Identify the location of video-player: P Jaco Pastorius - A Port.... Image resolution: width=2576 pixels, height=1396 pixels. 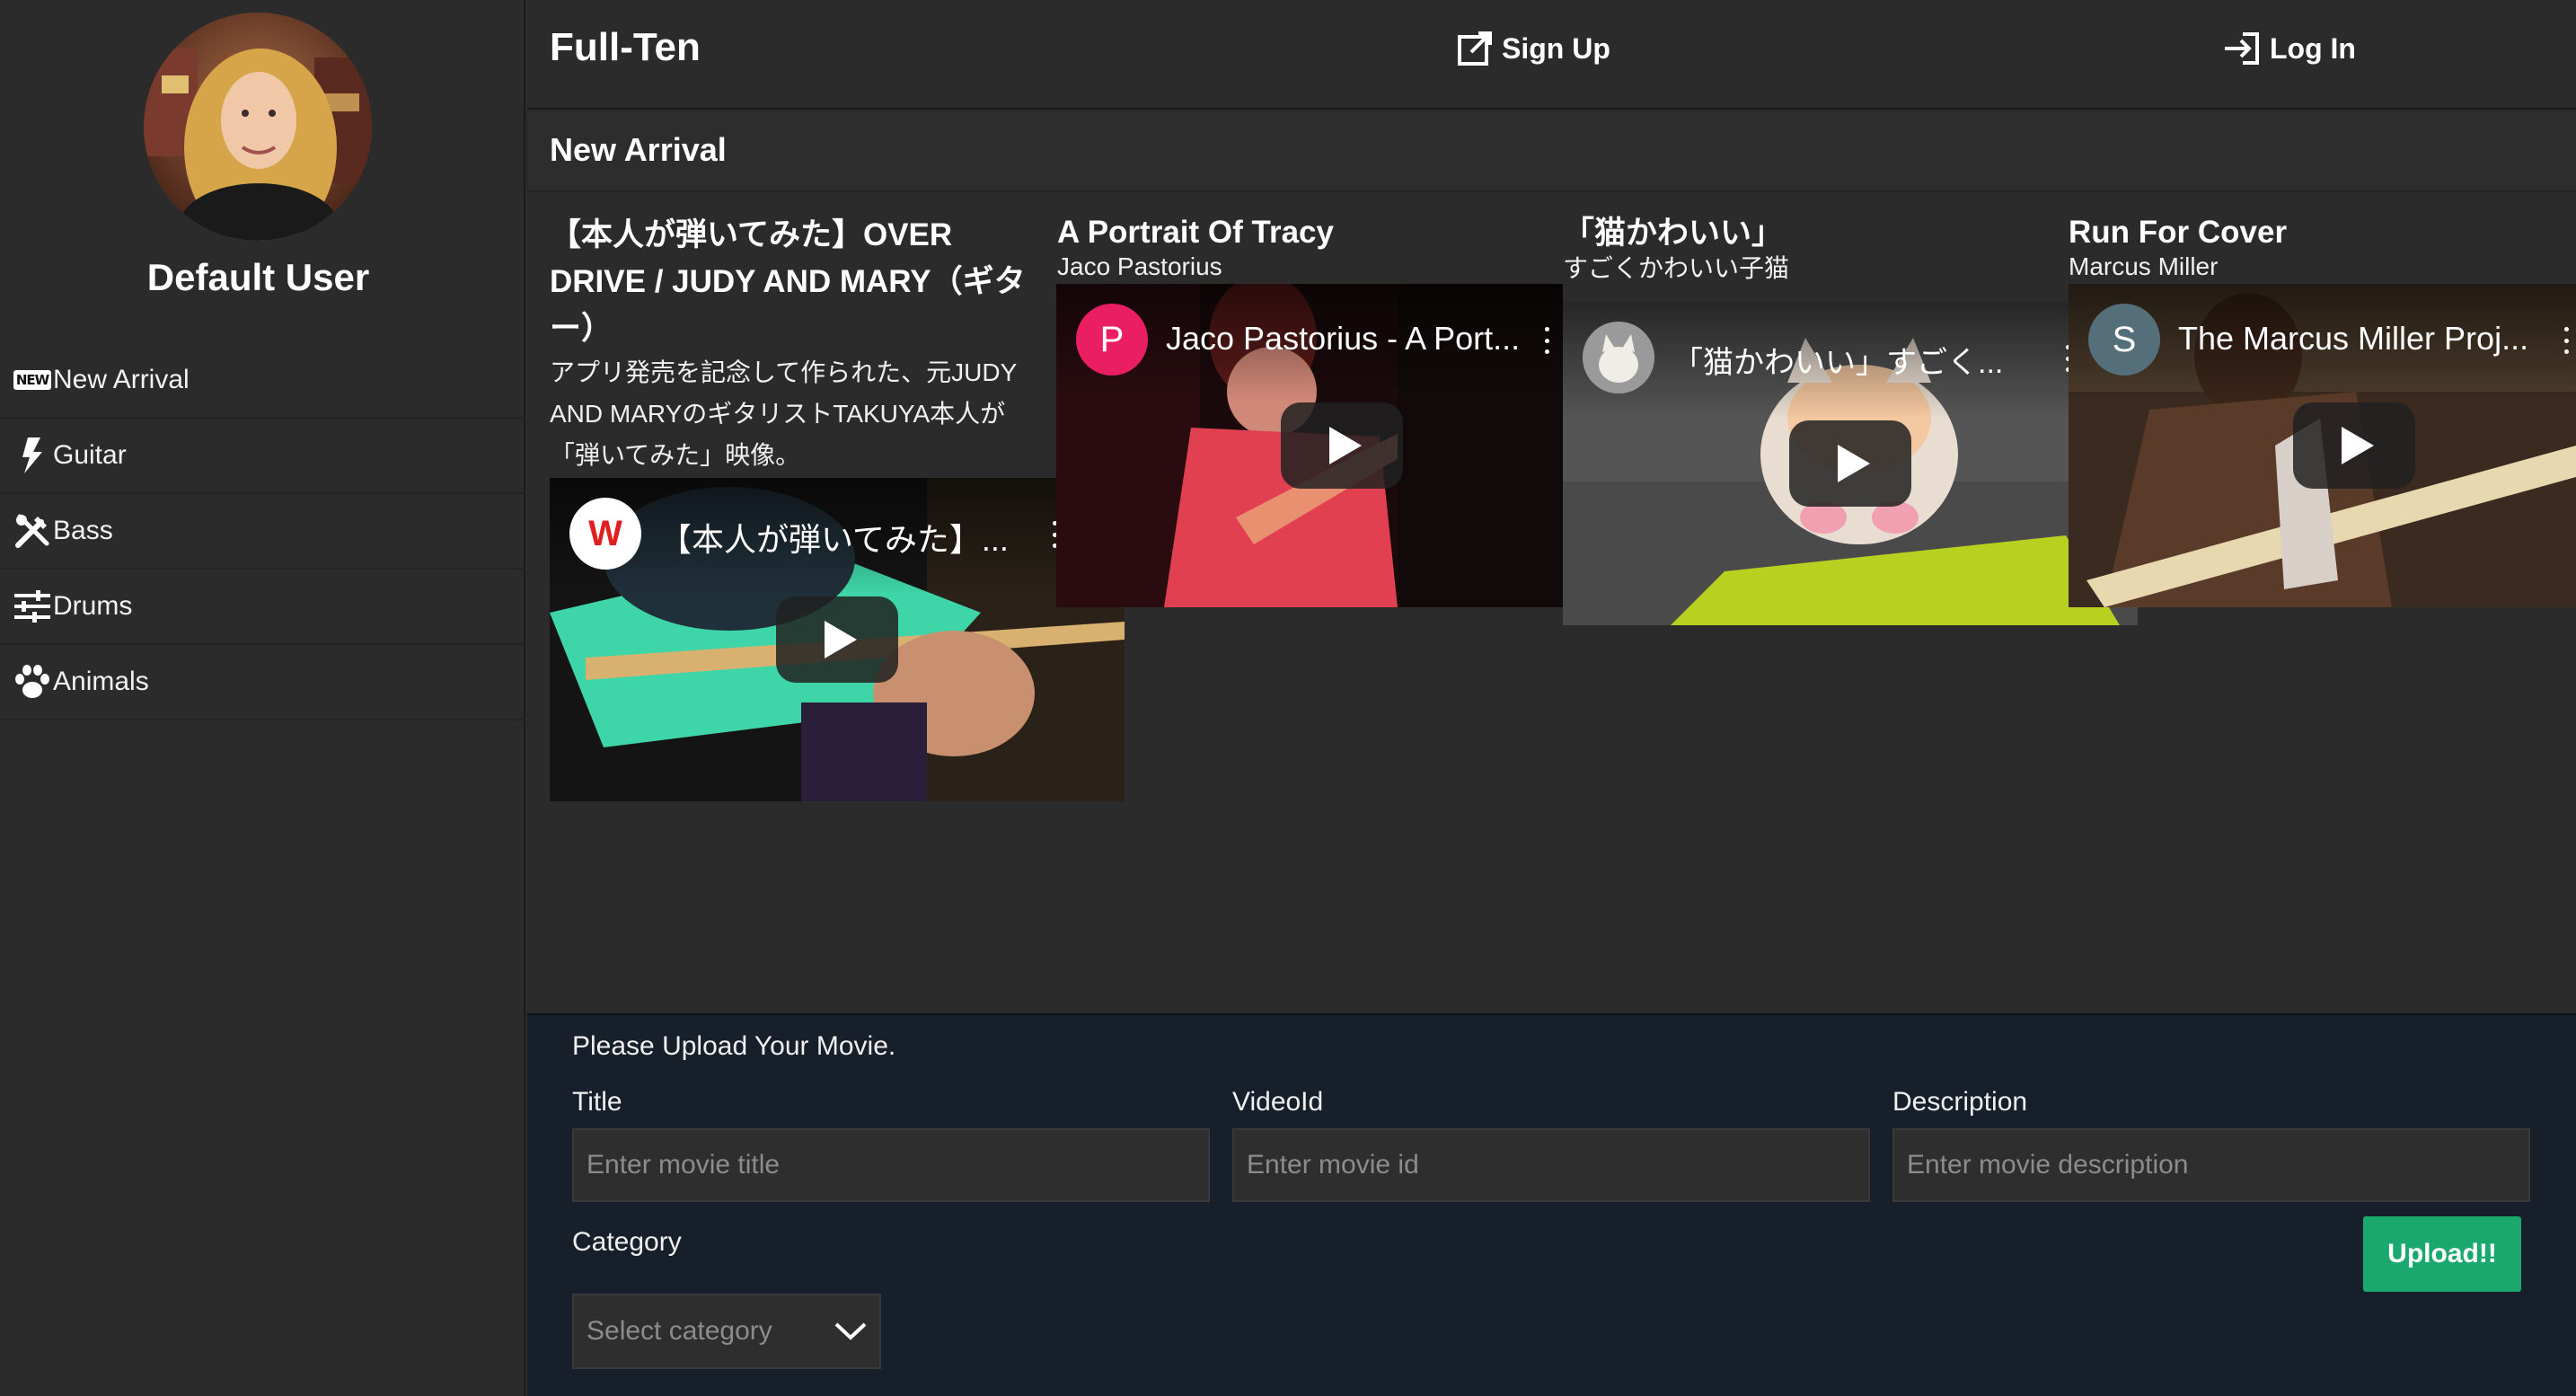
(1309, 446).